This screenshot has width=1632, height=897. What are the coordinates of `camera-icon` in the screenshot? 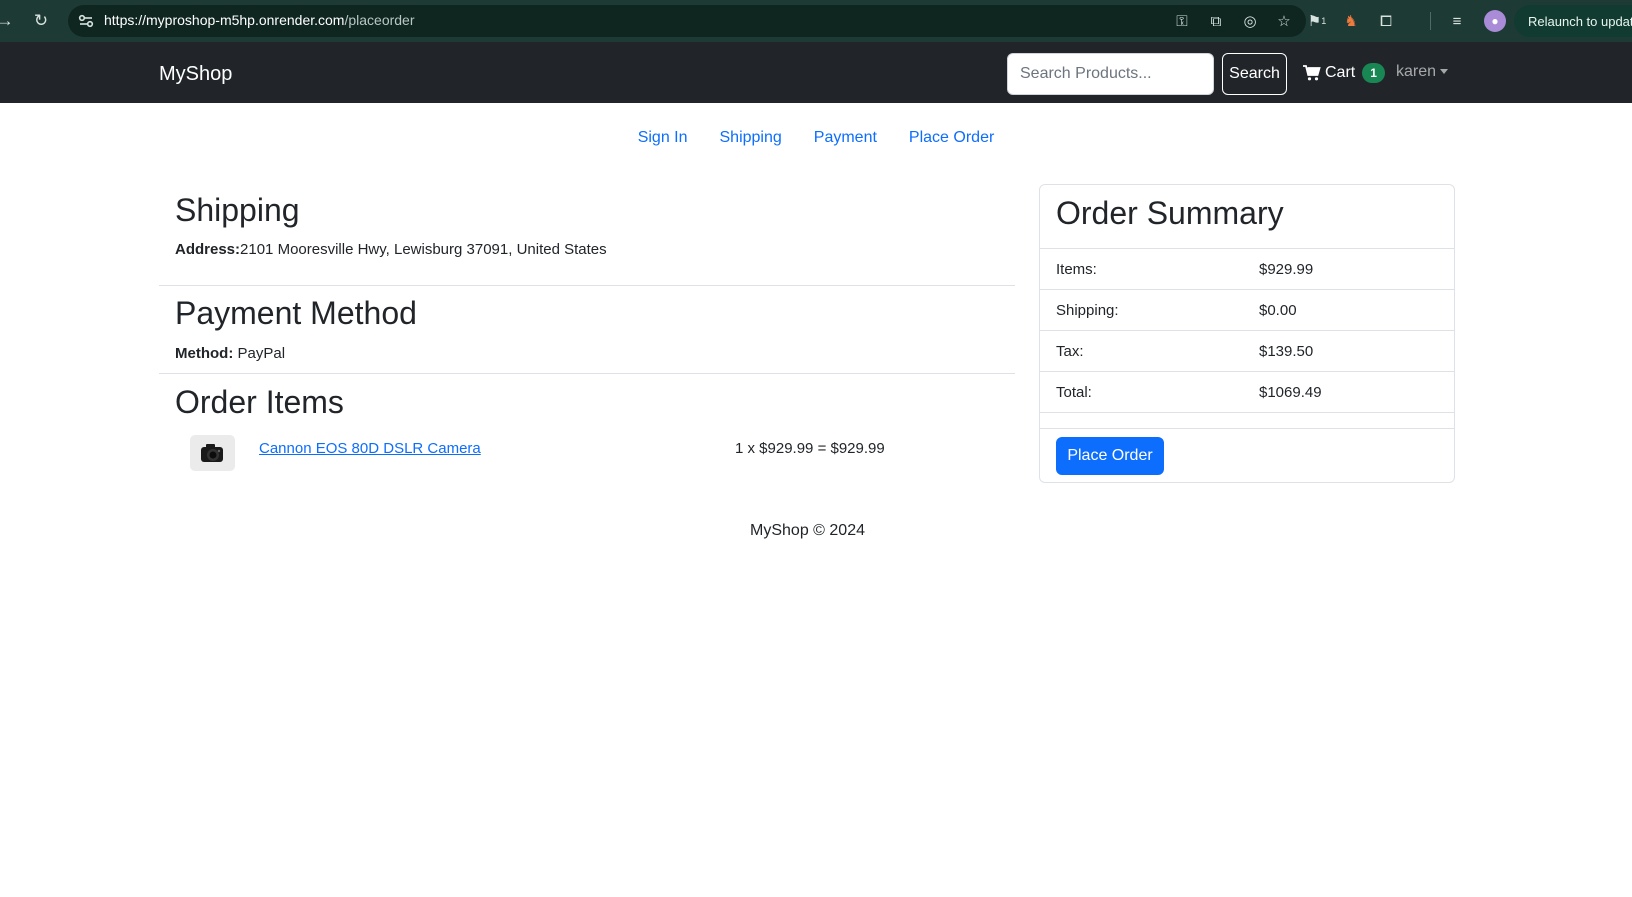 It's located at (211, 453).